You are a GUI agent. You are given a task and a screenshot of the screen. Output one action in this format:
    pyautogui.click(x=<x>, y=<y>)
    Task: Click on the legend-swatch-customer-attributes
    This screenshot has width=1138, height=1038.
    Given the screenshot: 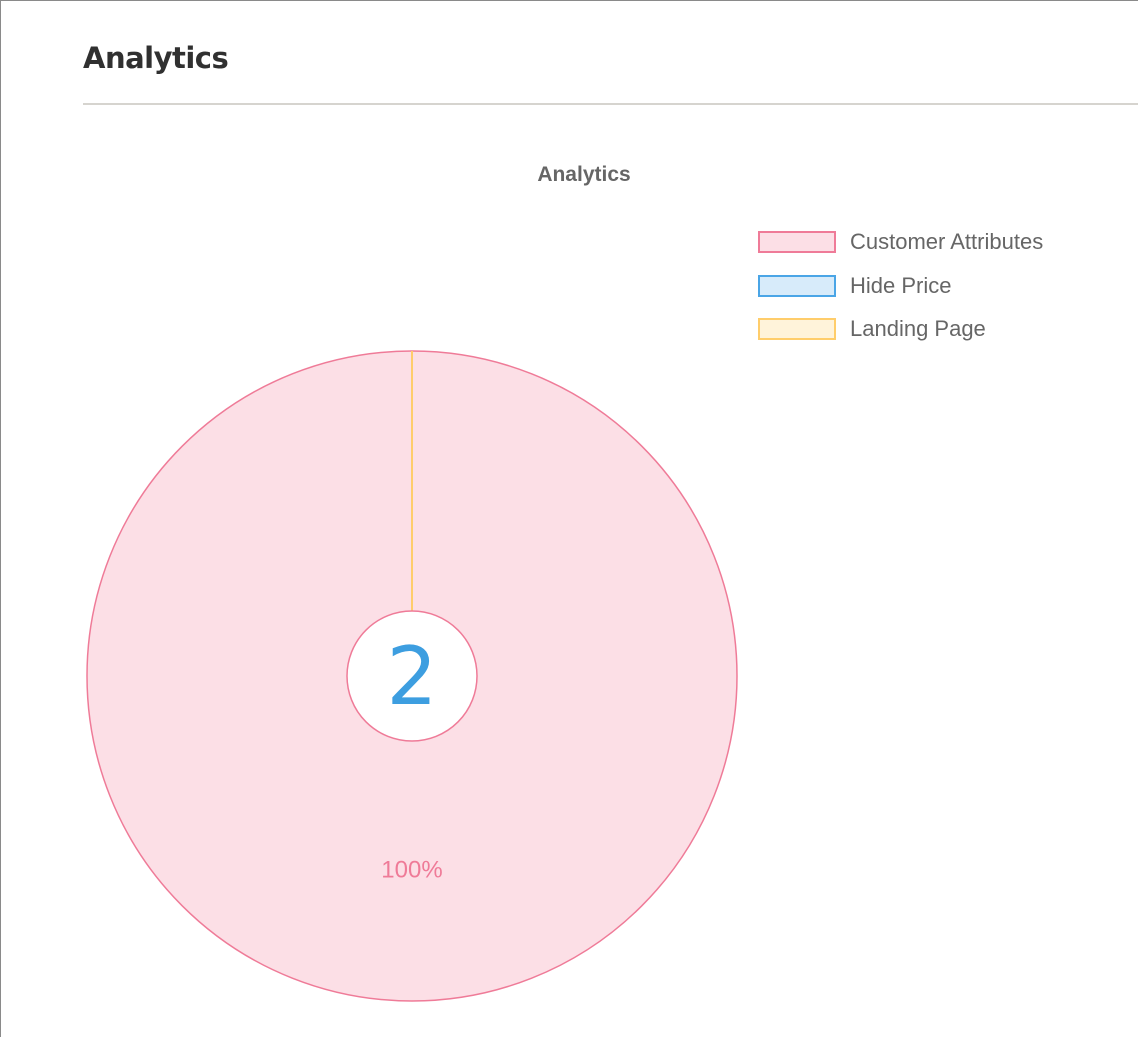 What is the action you would take?
    pyautogui.click(x=797, y=242)
    